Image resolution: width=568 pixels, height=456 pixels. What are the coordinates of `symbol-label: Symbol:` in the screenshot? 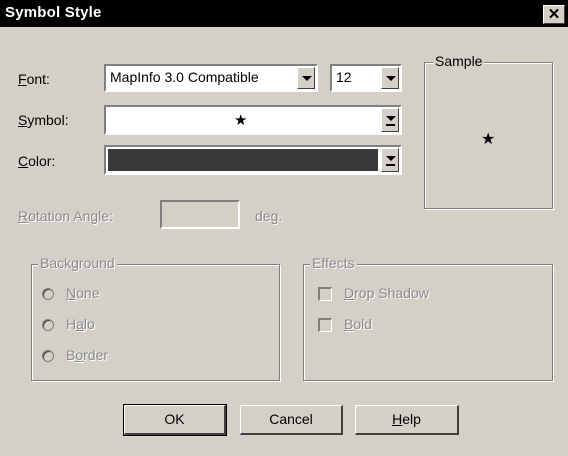 It's located at (43, 120).